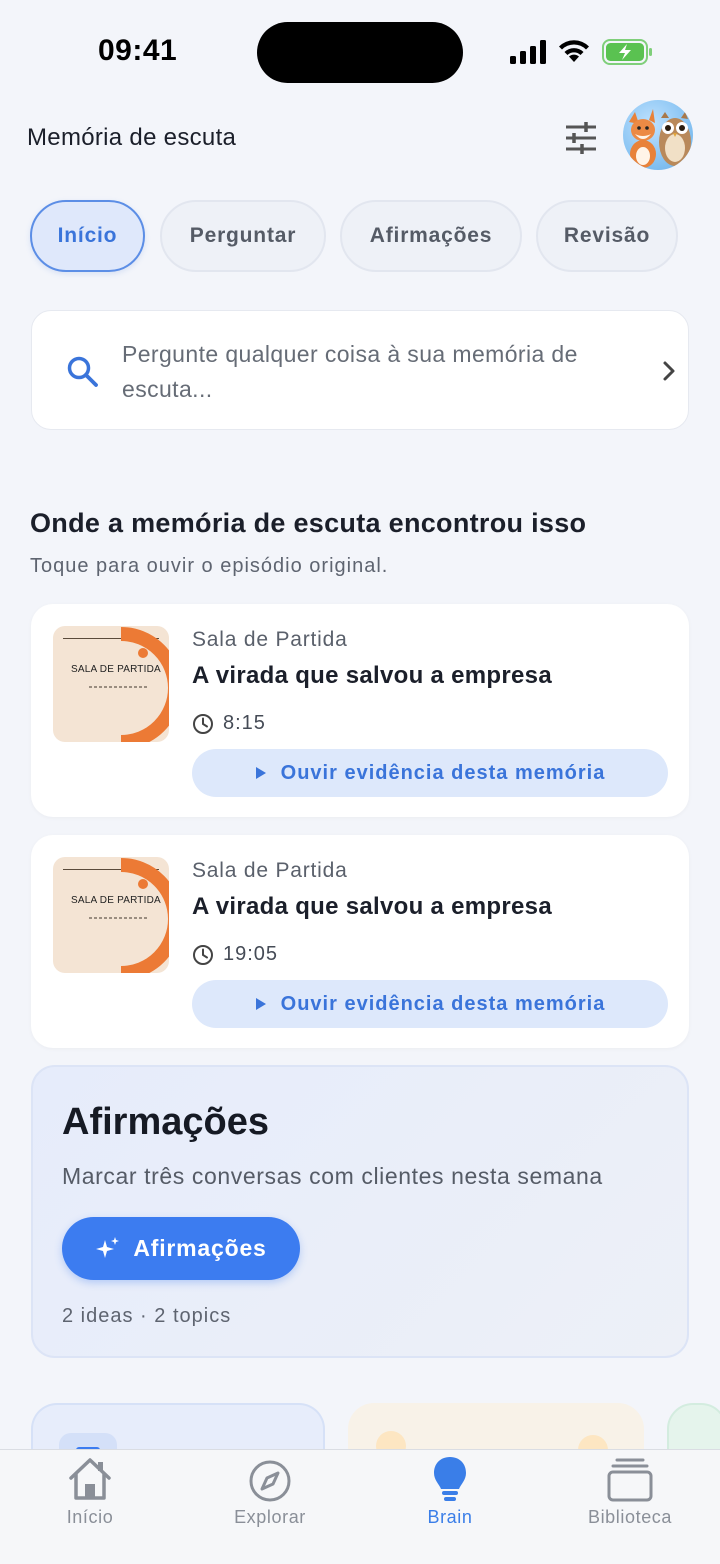 This screenshot has width=720, height=1564. I want to click on segment-tabs: Início Perguntar Afirmações Revisão, so click(370, 236).